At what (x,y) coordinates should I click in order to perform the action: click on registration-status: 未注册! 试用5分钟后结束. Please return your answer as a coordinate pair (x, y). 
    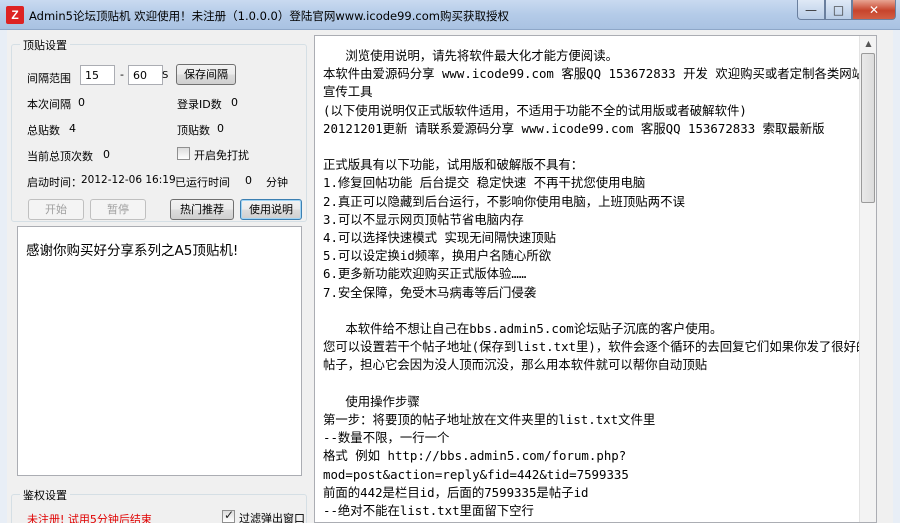
    Looking at the image, I should click on (89, 518).